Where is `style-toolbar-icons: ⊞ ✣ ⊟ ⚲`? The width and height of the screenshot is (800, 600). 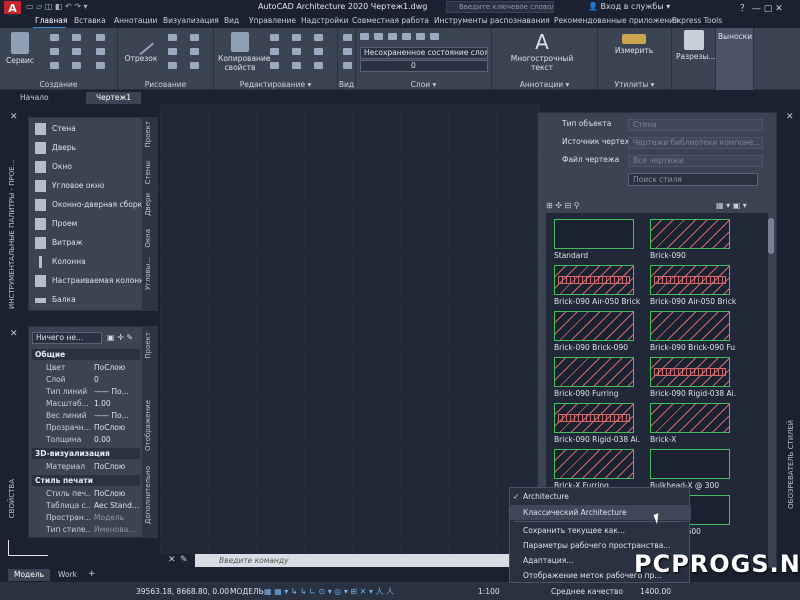
style-toolbar-icons: ⊞ ✣ ⊟ ⚲ is located at coordinates (563, 205).